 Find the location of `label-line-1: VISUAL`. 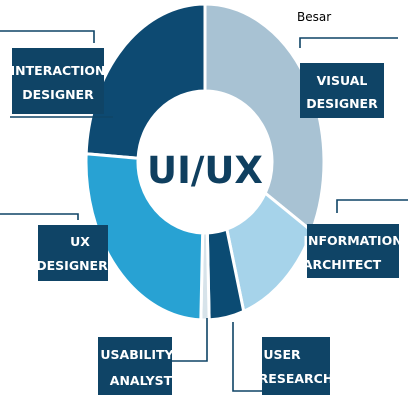

label-line-1: VISUAL is located at coordinates (342, 80).